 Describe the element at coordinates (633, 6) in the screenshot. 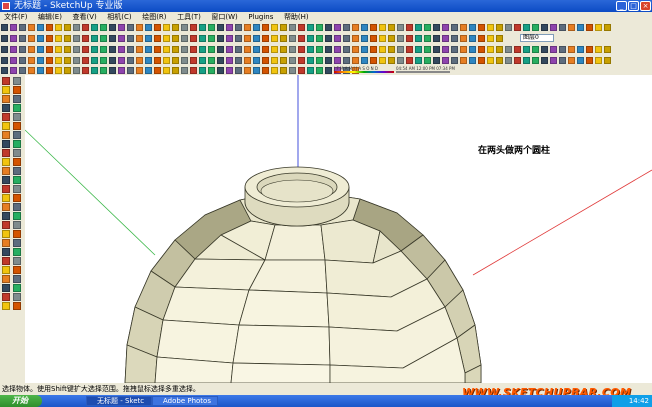

I see `maximize-icon: □` at that location.